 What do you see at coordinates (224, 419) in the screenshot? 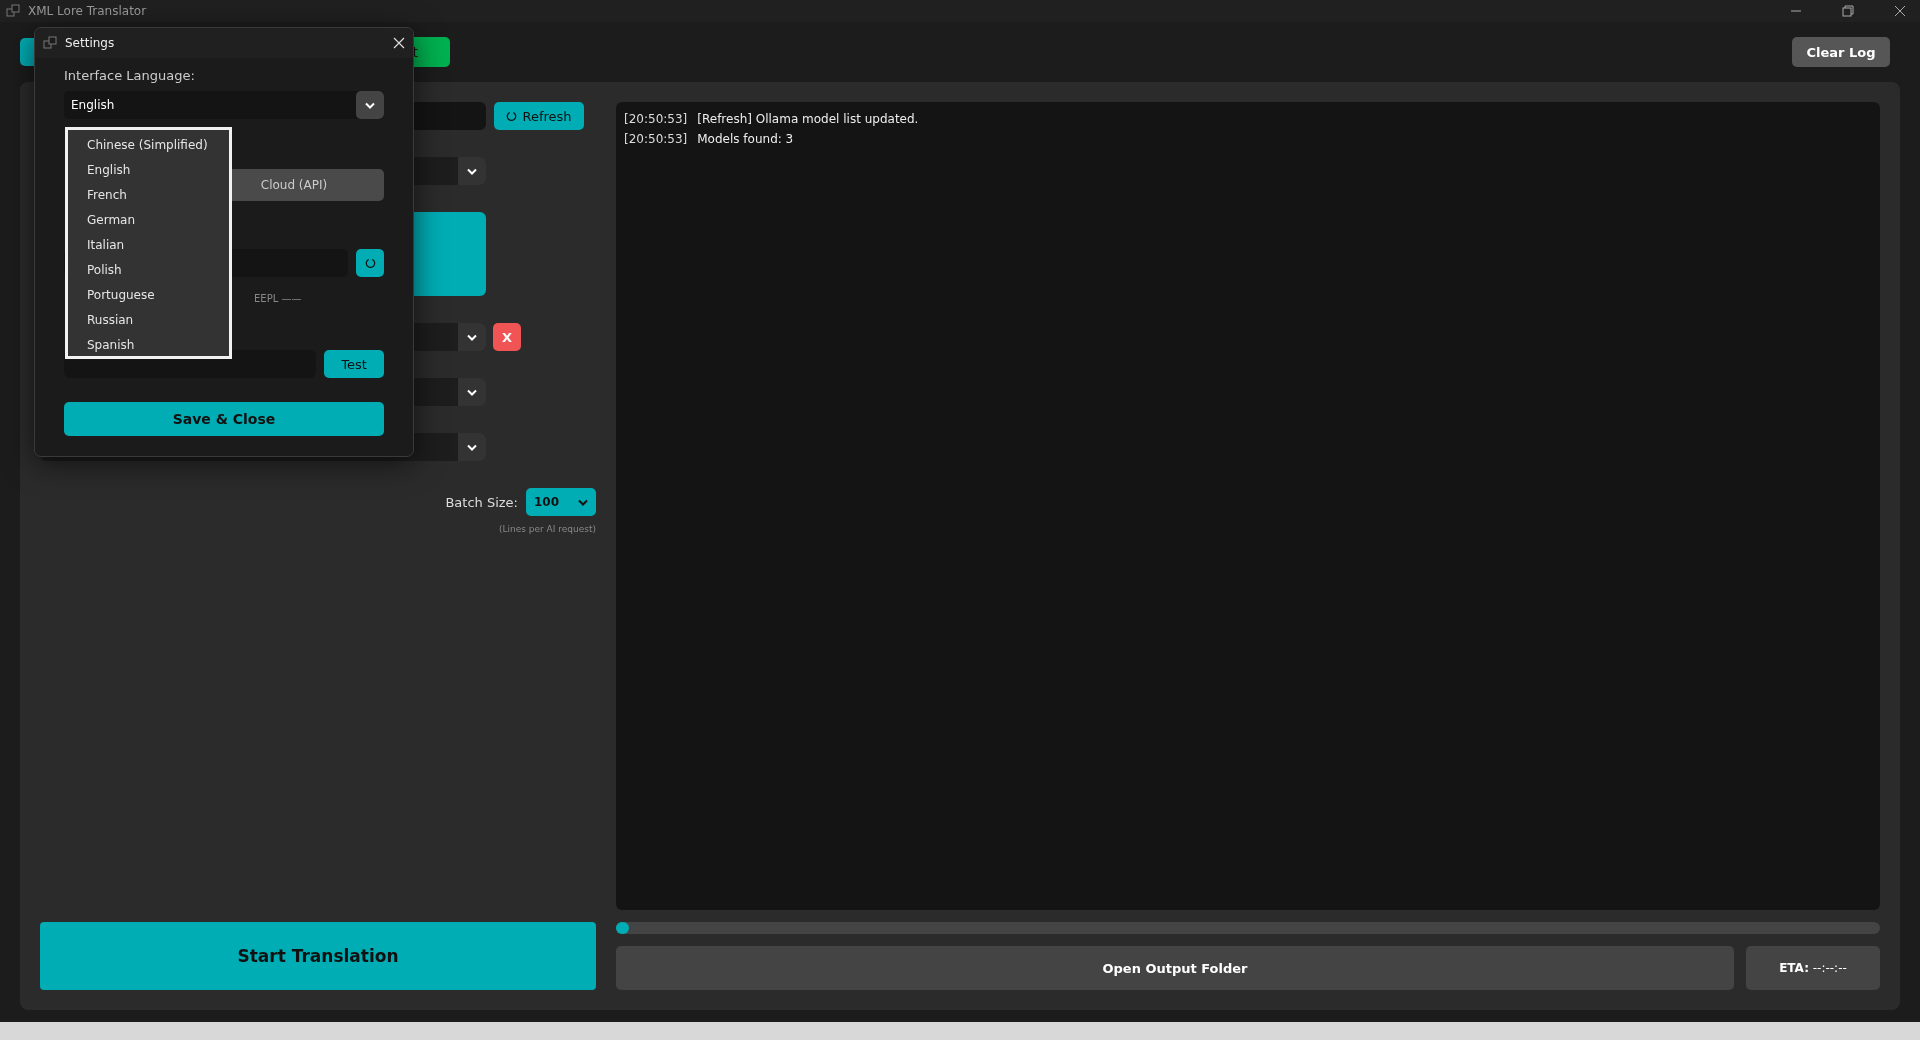
I see `save-close-button: Save & Close` at bounding box center [224, 419].